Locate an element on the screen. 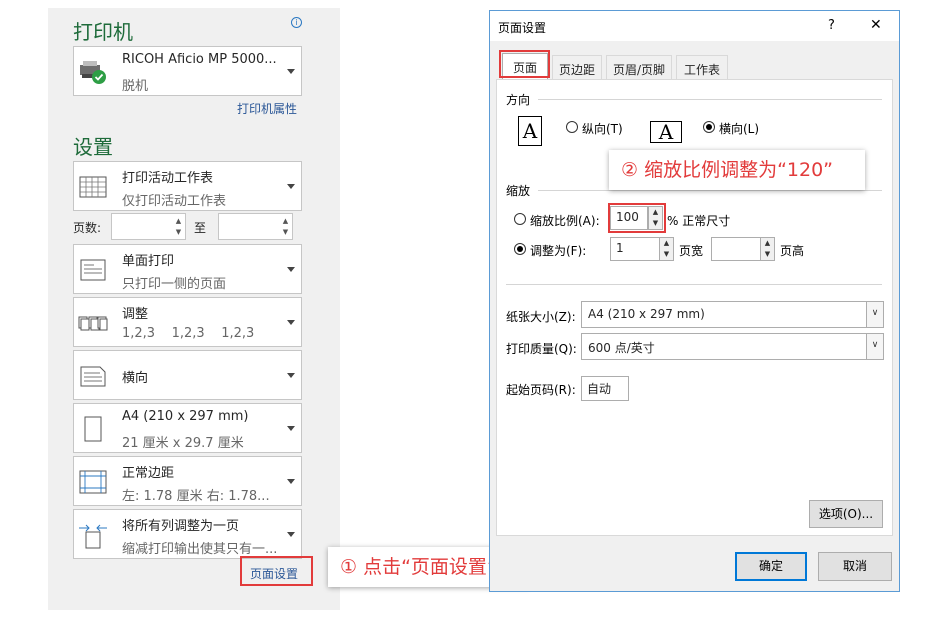  option-sub: 只打印一侧的页面 is located at coordinates (174, 284).